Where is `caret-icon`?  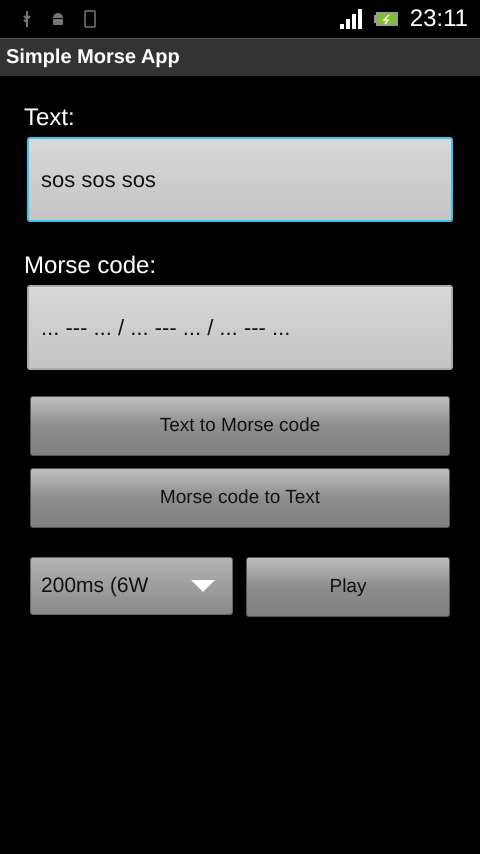 caret-icon is located at coordinates (203, 586).